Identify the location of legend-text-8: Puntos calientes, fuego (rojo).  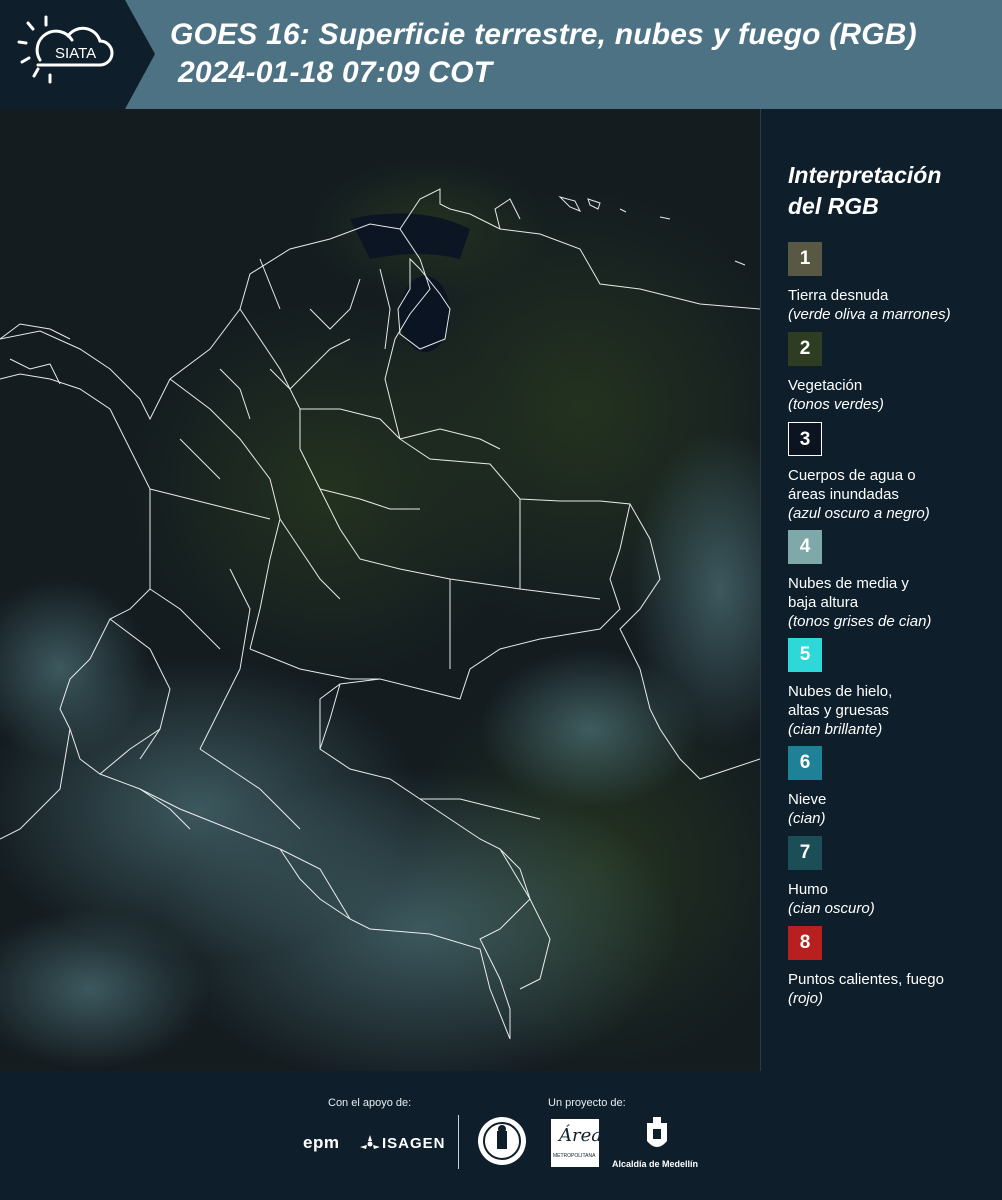
(893, 989).